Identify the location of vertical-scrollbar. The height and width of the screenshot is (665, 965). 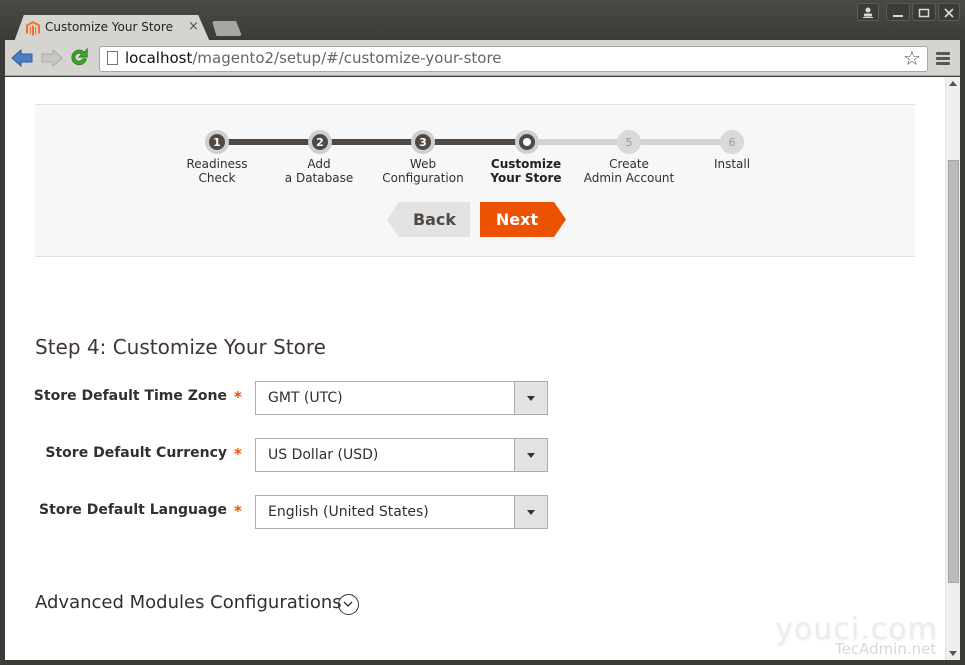
(952, 368).